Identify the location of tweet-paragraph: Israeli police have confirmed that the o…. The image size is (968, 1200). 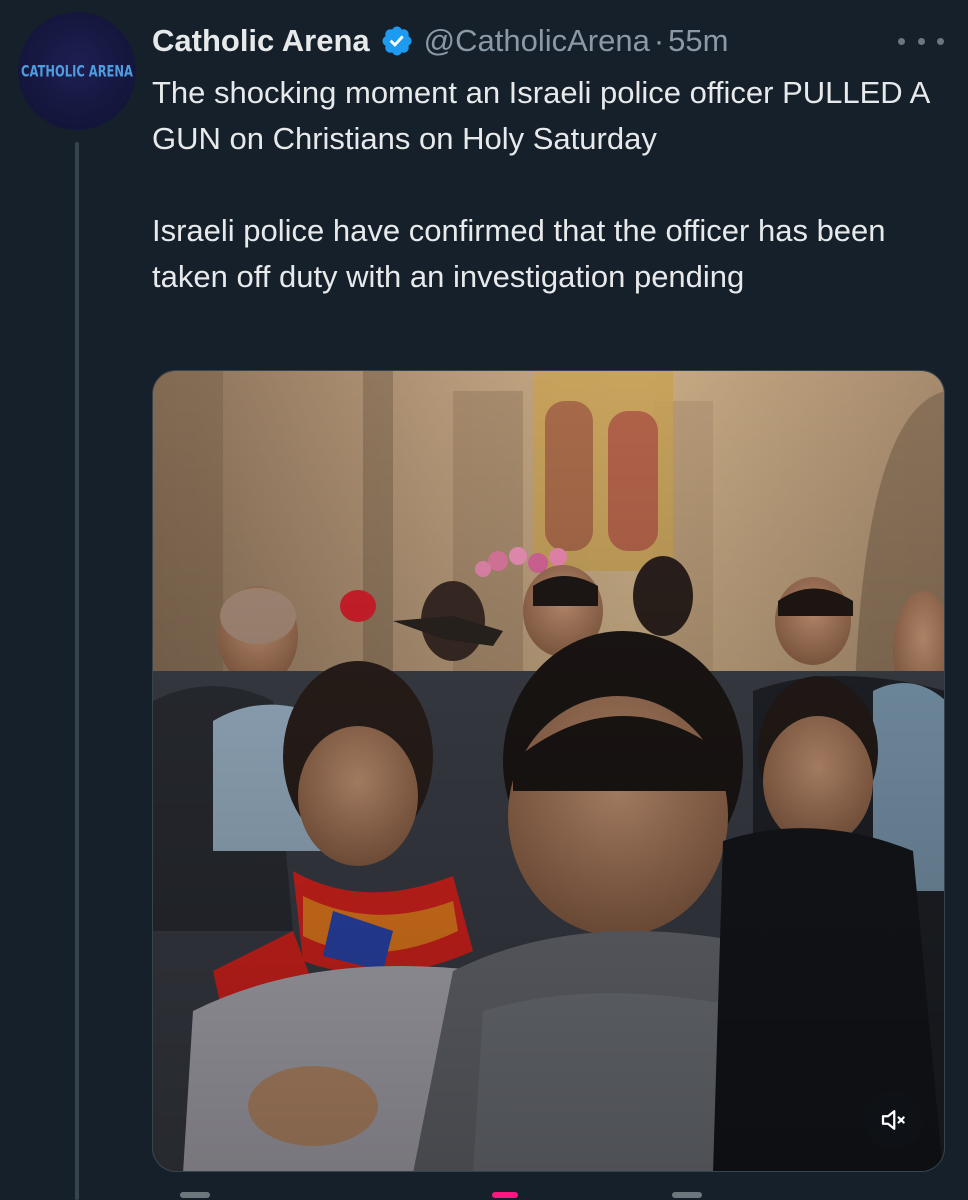
(519, 253).